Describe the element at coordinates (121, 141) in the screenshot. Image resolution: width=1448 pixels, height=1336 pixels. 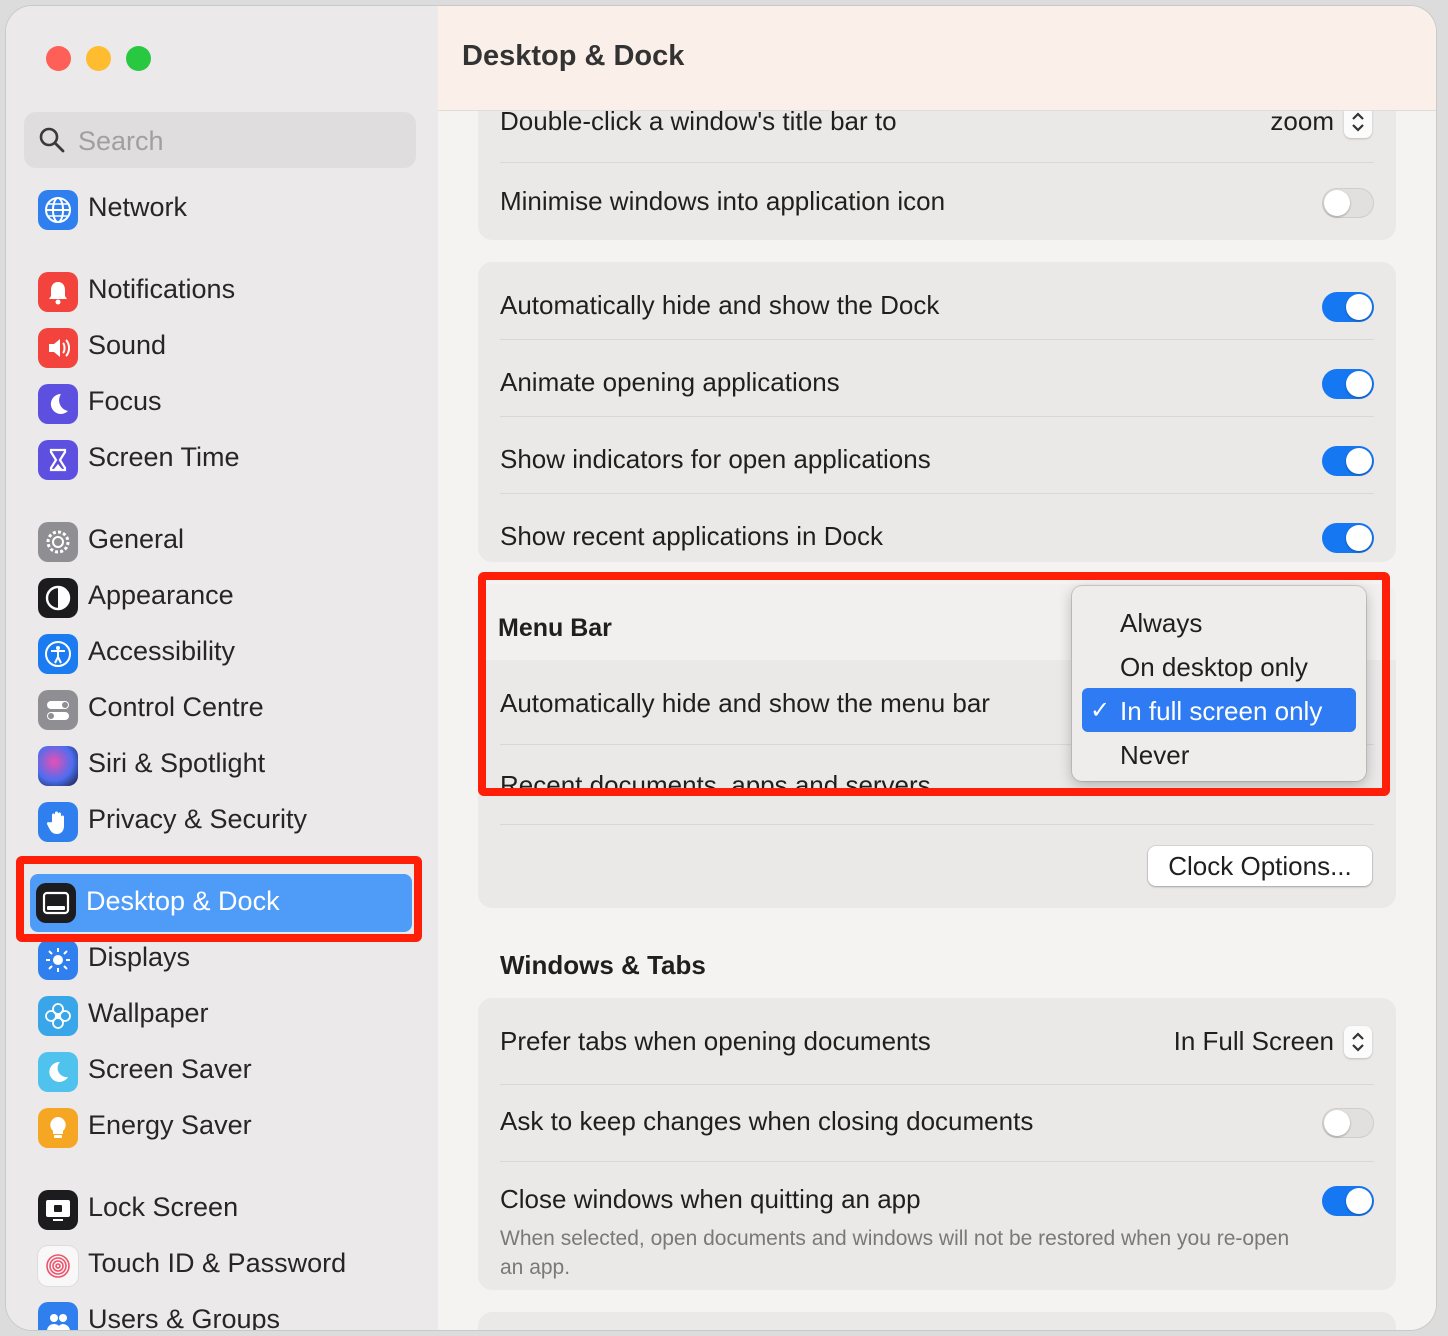
I see `search-placeholder: Search` at that location.